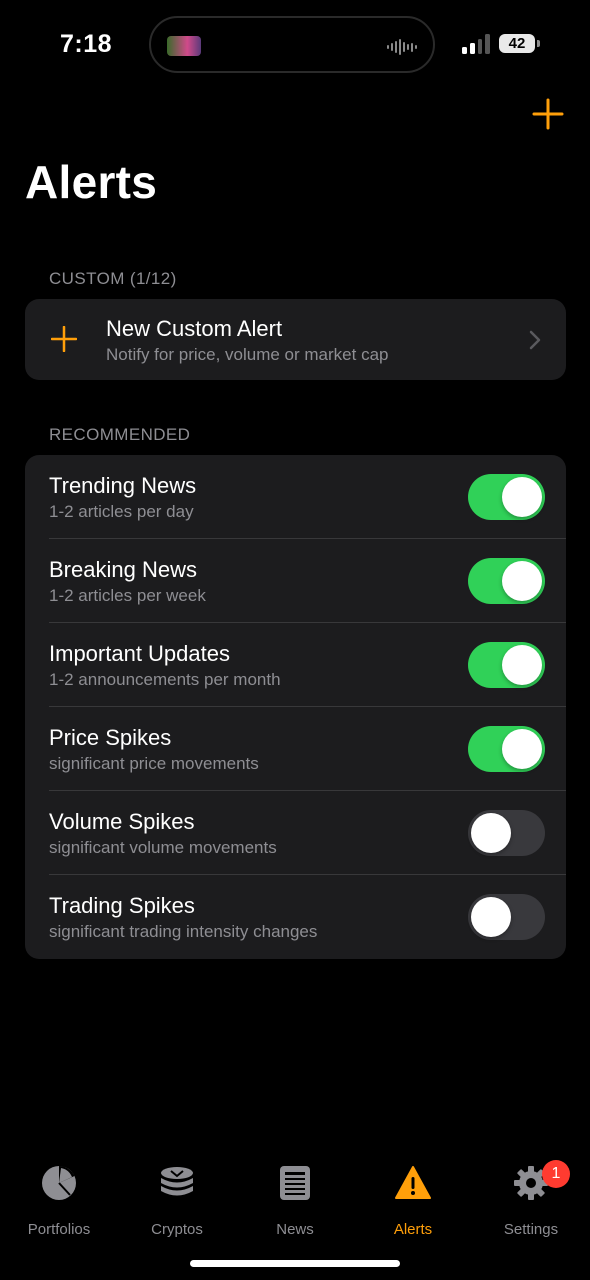 The width and height of the screenshot is (590, 1280). I want to click on status-bar: 7:18 42, so click(295, 45).